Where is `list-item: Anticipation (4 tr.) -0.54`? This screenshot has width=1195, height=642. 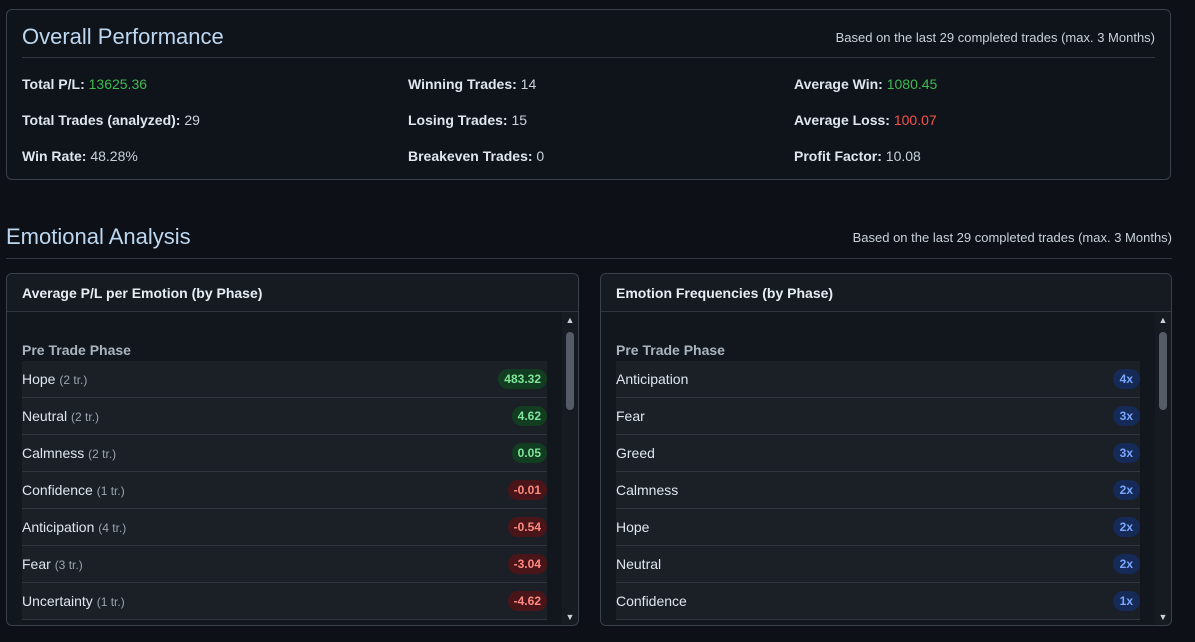 list-item: Anticipation (4 tr.) -0.54 is located at coordinates (284, 527).